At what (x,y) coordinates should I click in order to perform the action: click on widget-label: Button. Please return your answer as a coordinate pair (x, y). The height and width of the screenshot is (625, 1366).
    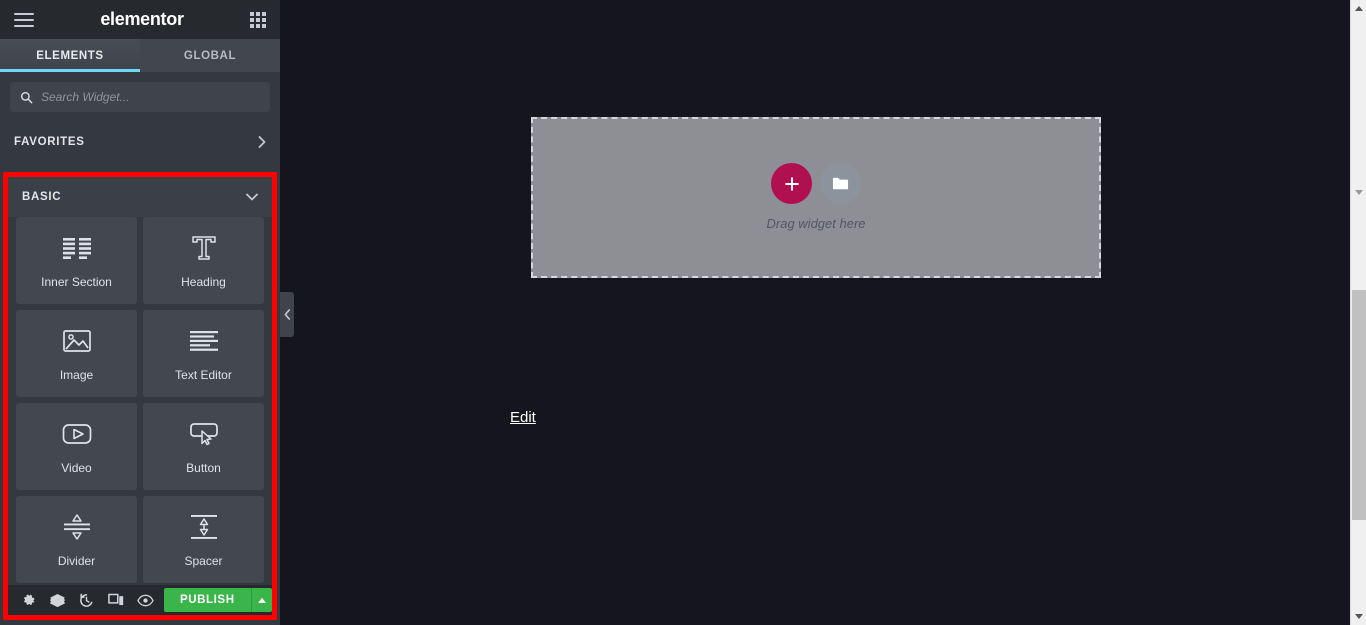
    Looking at the image, I should click on (203, 467).